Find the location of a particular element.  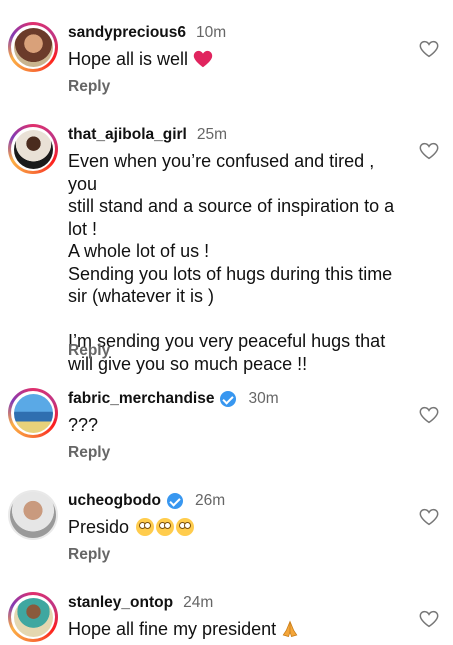

timestamp: 26m is located at coordinates (210, 500).